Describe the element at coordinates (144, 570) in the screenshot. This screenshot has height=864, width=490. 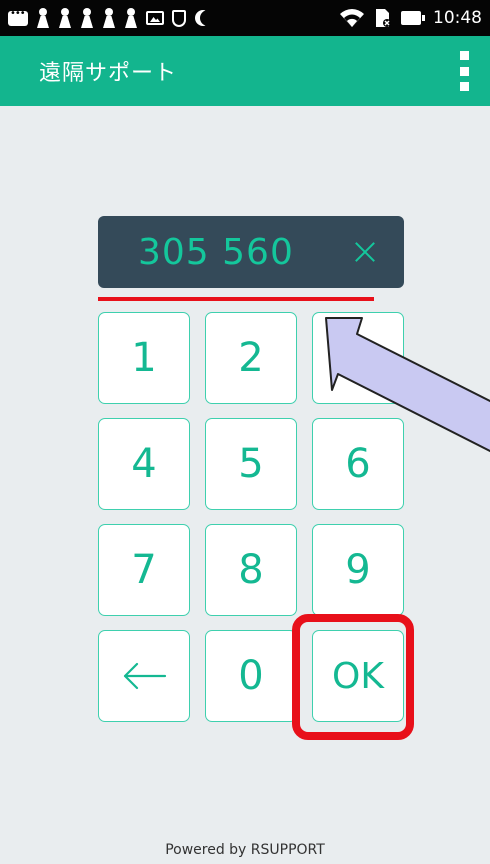
I see `key-7: 7` at that location.